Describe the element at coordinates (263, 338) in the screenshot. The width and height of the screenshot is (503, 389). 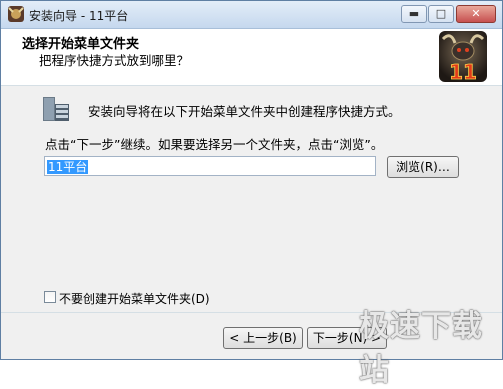
I see `back-button: < 上一步(B)` at that location.